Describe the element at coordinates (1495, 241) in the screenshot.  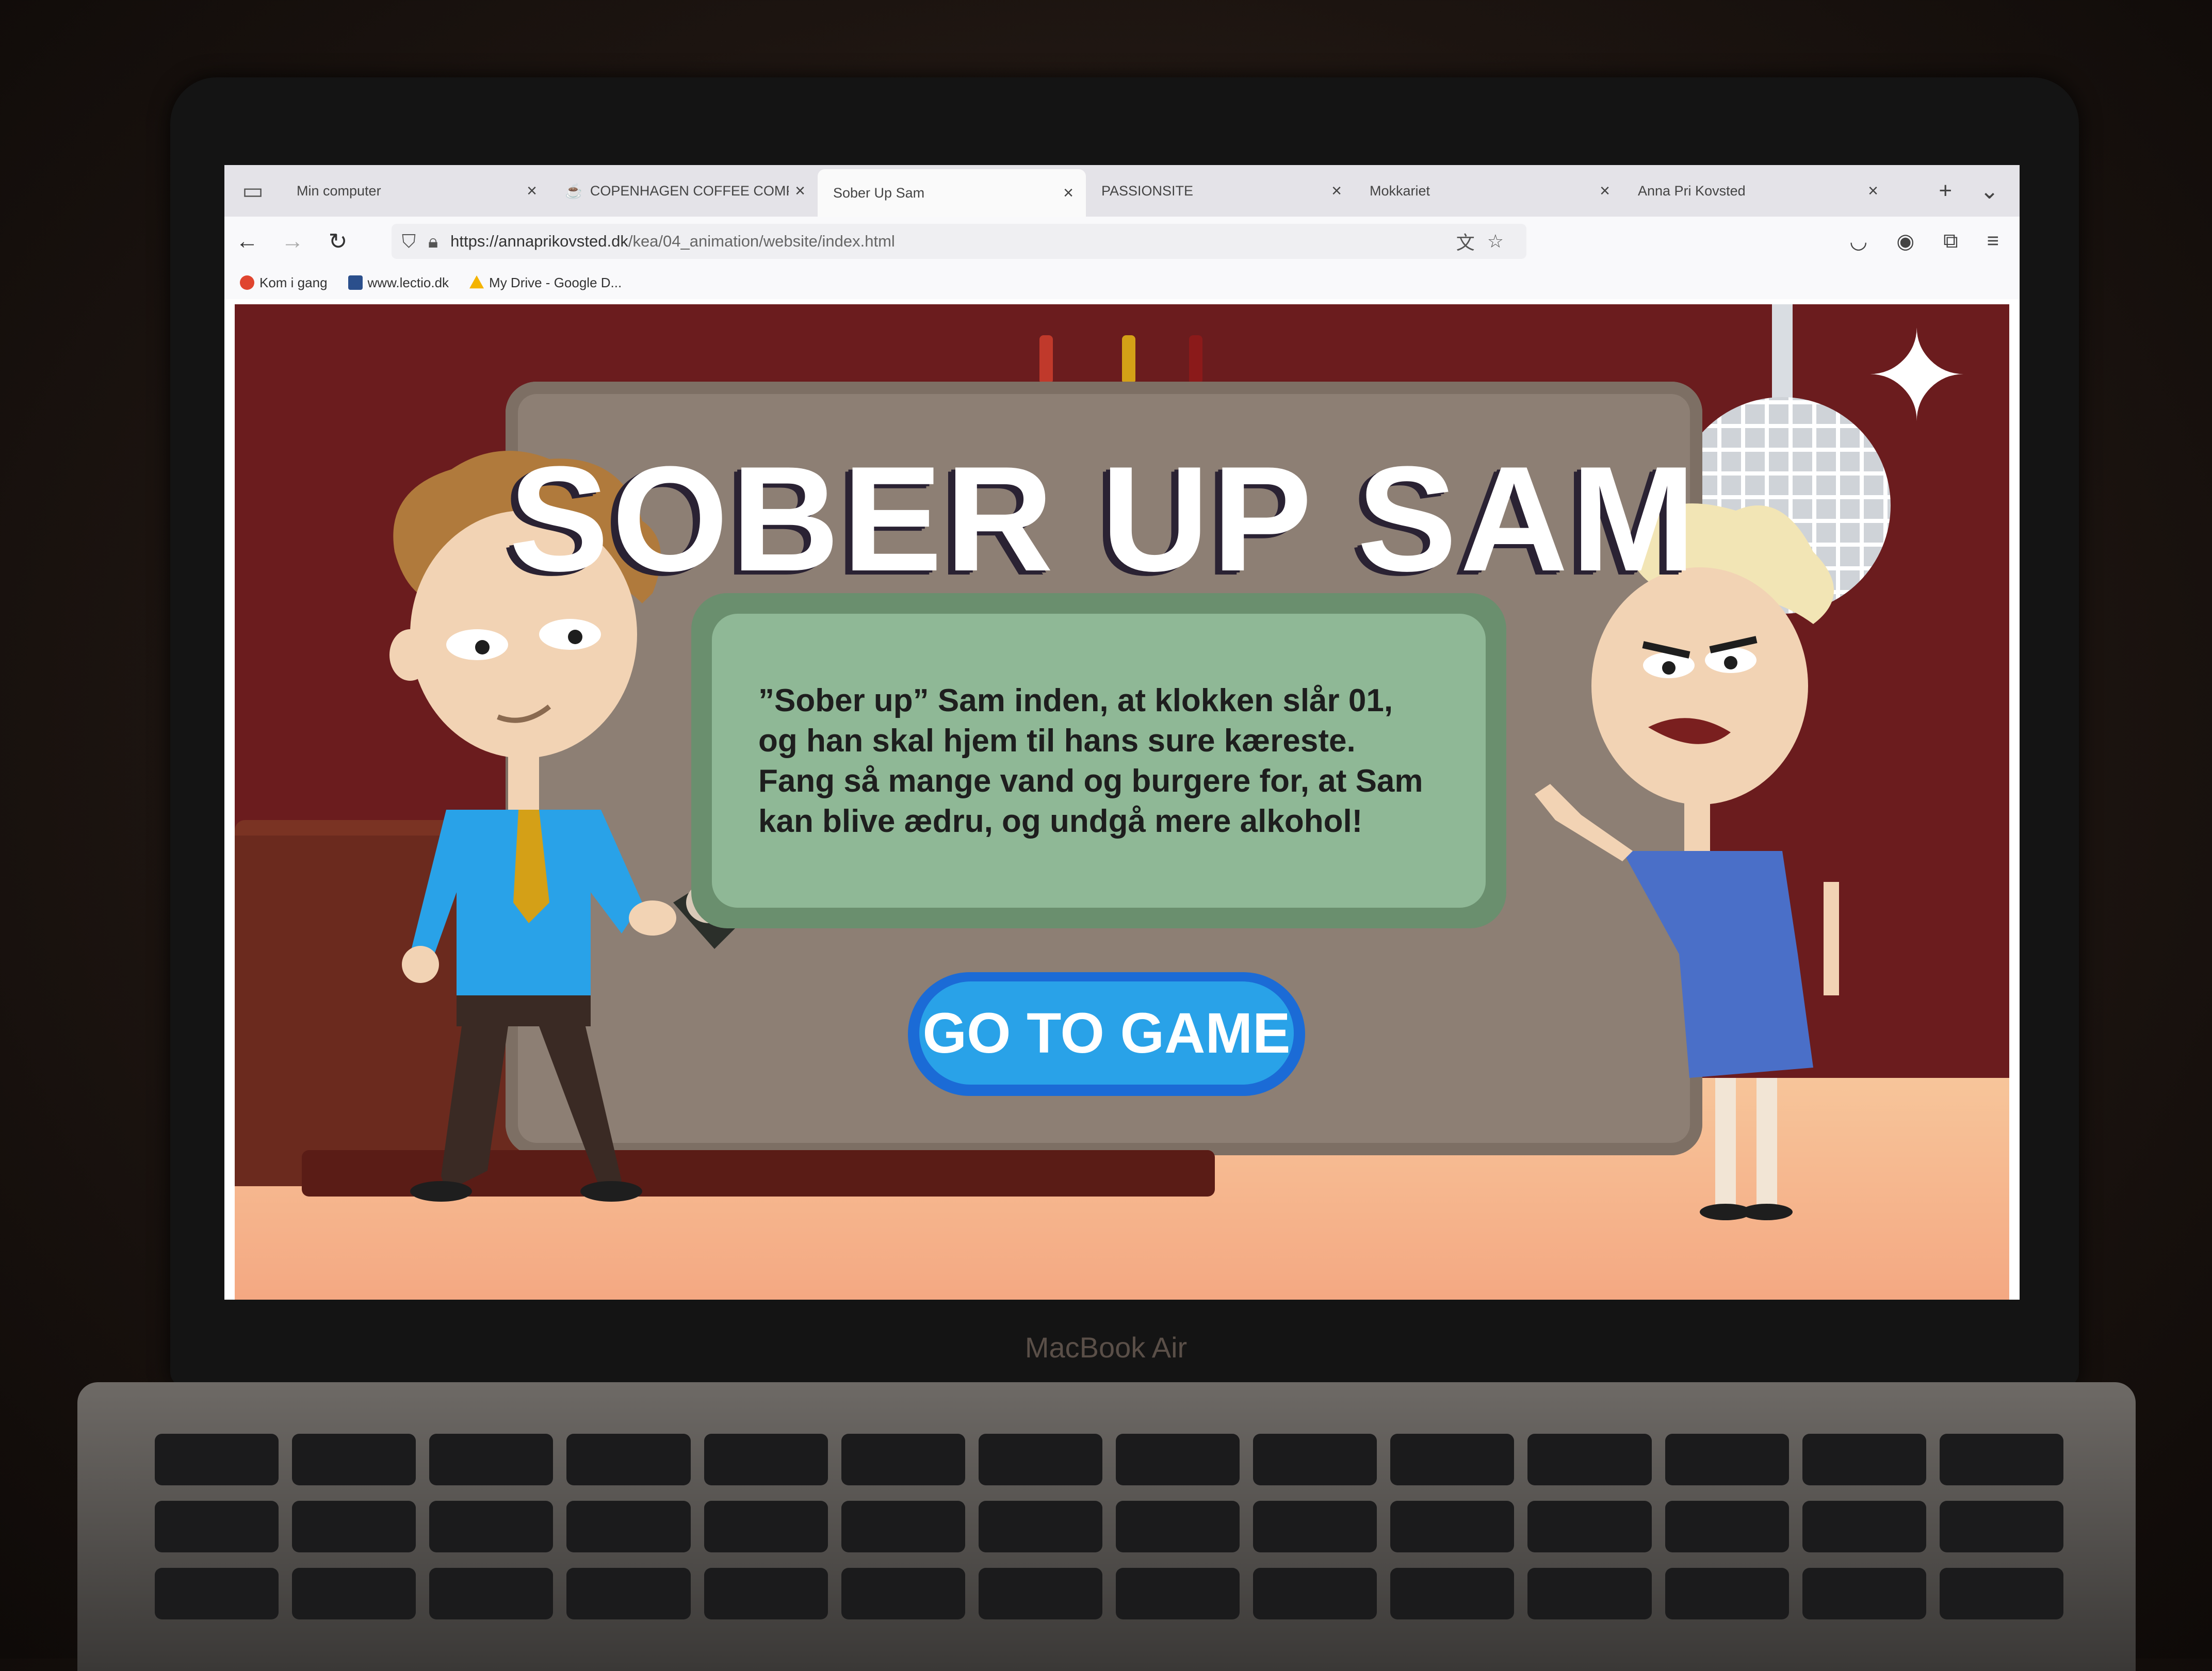
I see `star-icon: ☆` at that location.